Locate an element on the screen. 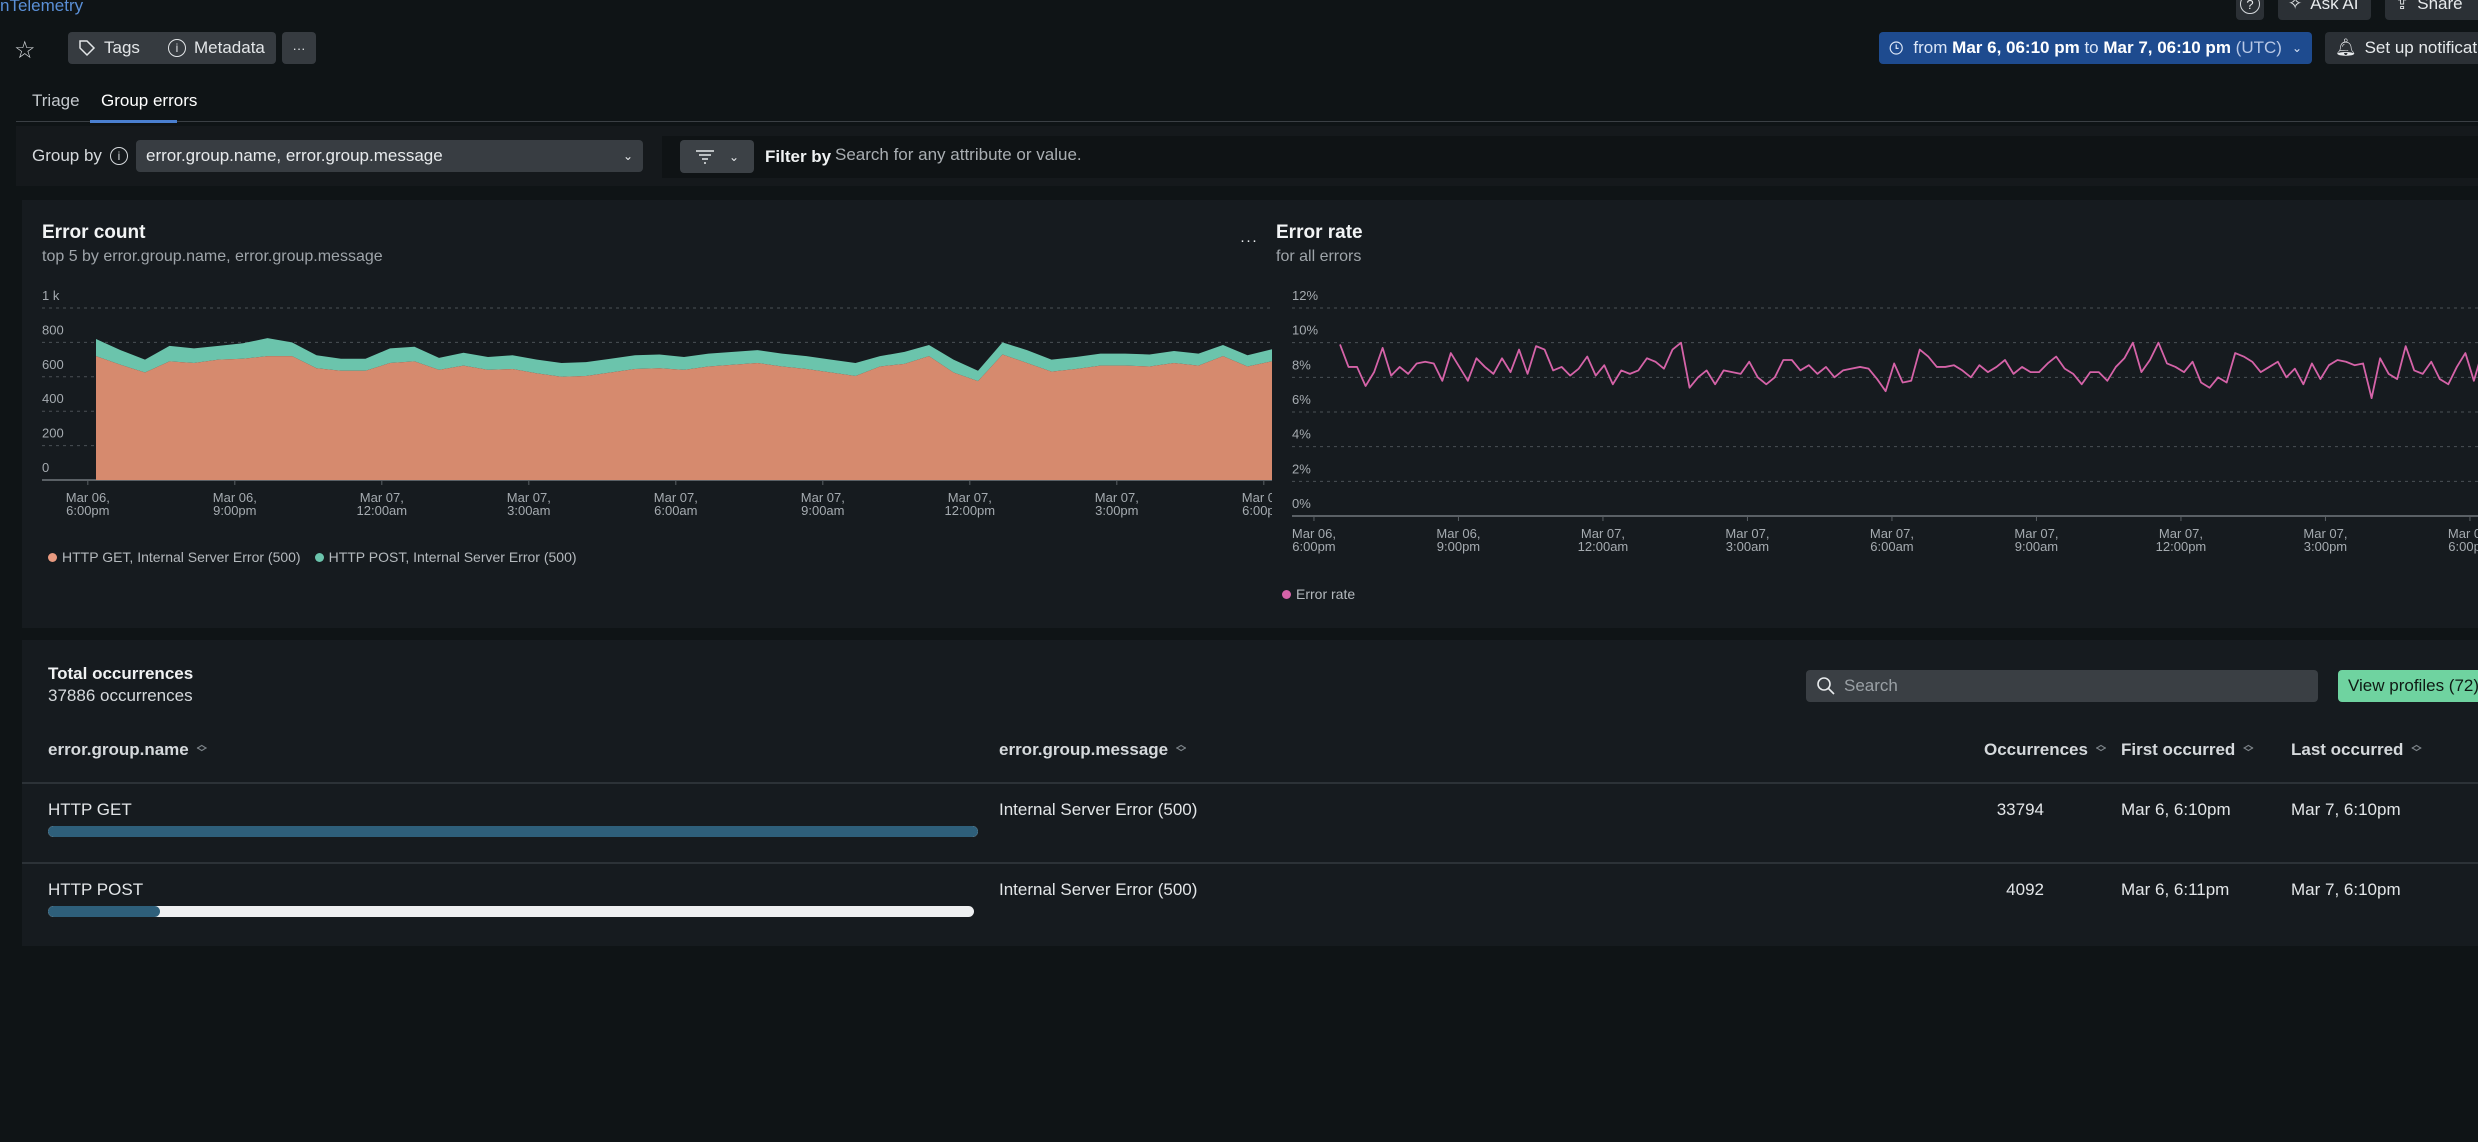  legend-item-http-get: HTTP GET, Internal Server Error (500) is located at coordinates (174, 557).